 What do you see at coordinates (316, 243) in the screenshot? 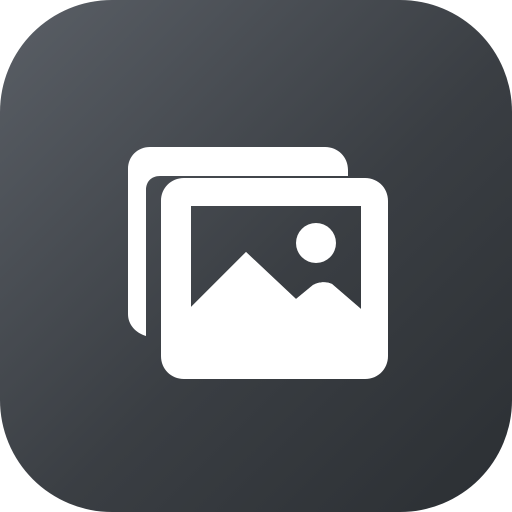
I see `sun-icon` at bounding box center [316, 243].